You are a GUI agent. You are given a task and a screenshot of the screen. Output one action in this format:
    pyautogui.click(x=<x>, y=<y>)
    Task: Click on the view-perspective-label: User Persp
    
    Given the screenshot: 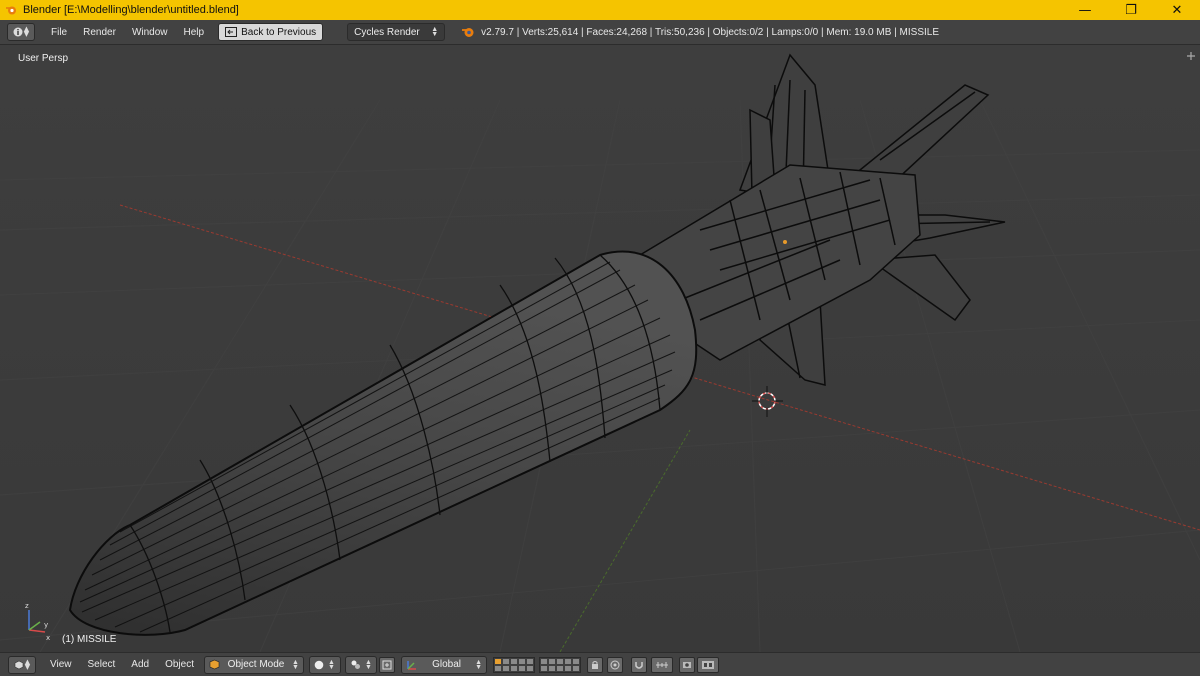 What is the action you would take?
    pyautogui.click(x=43, y=58)
    